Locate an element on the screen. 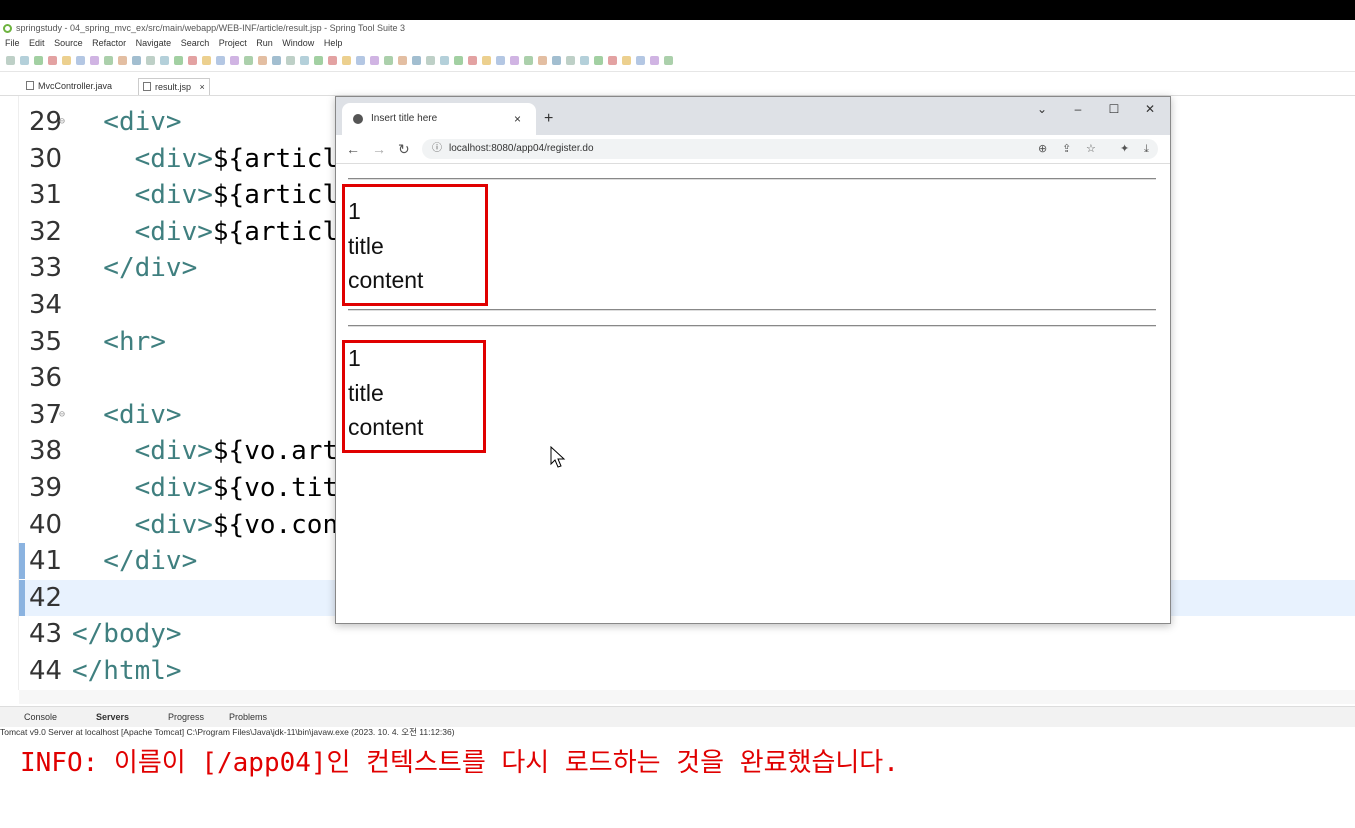  ide-toolbar is located at coordinates (677, 61).